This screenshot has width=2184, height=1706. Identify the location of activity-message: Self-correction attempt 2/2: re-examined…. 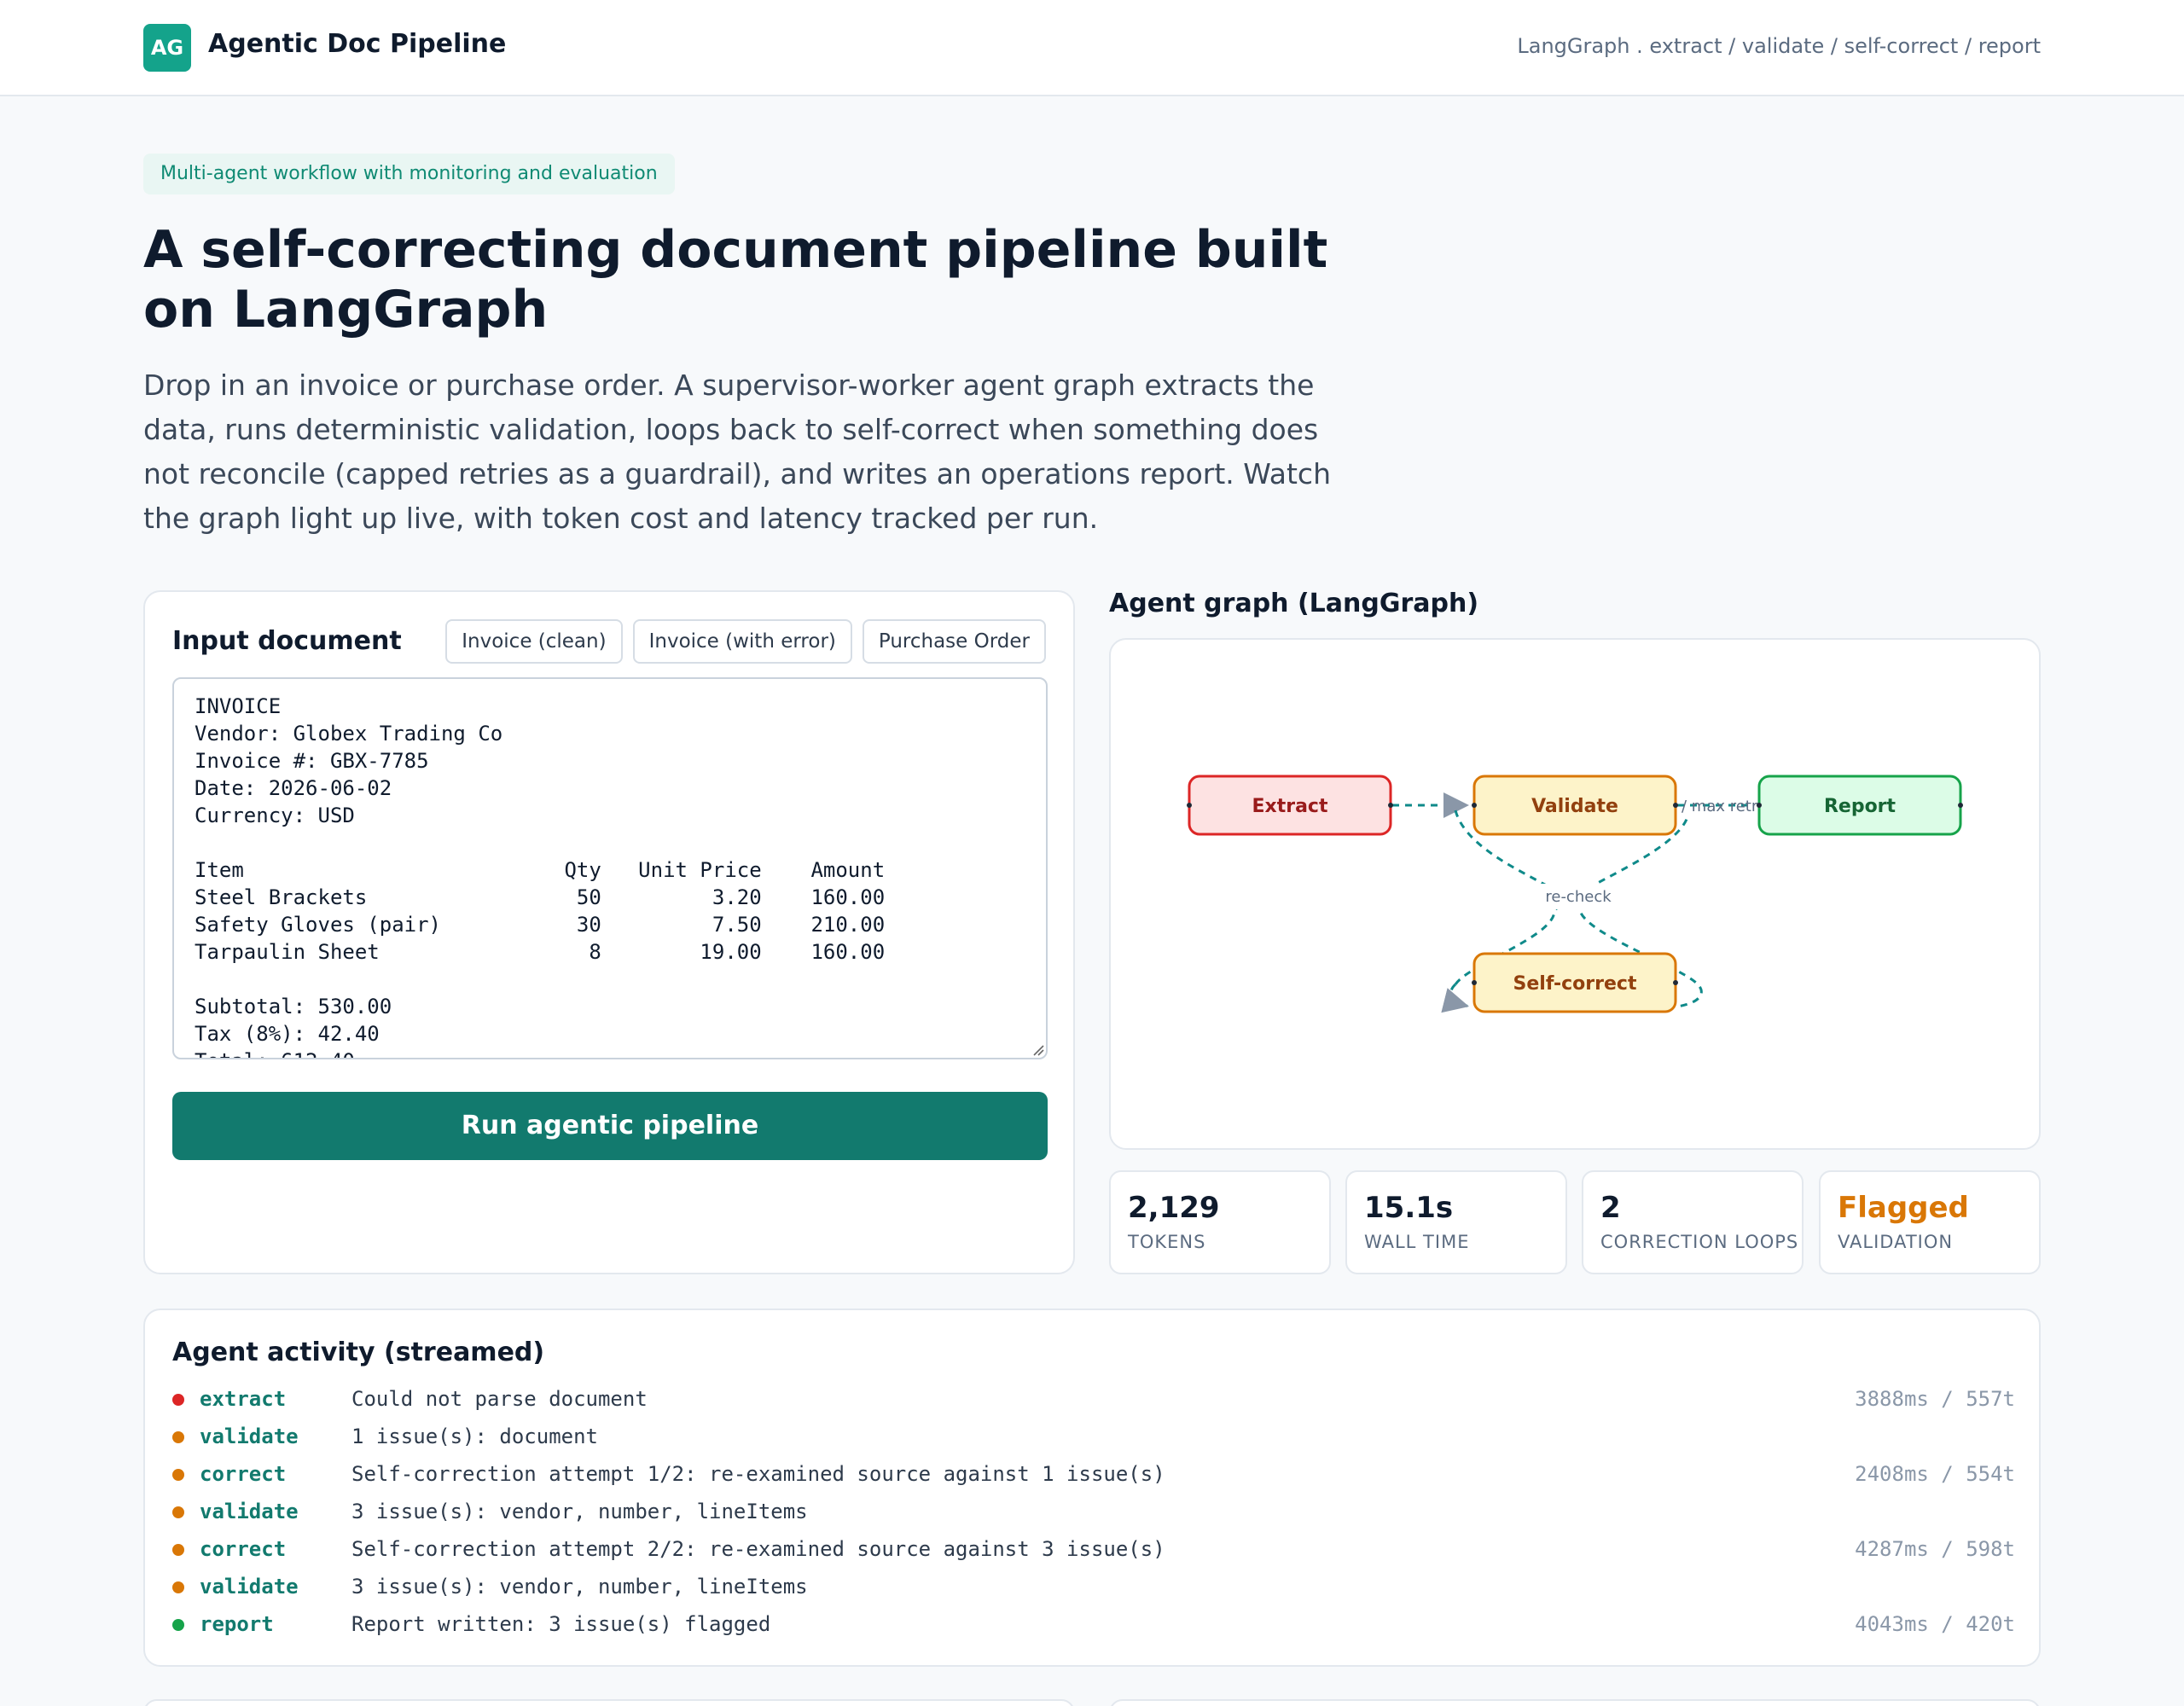
(758, 1549).